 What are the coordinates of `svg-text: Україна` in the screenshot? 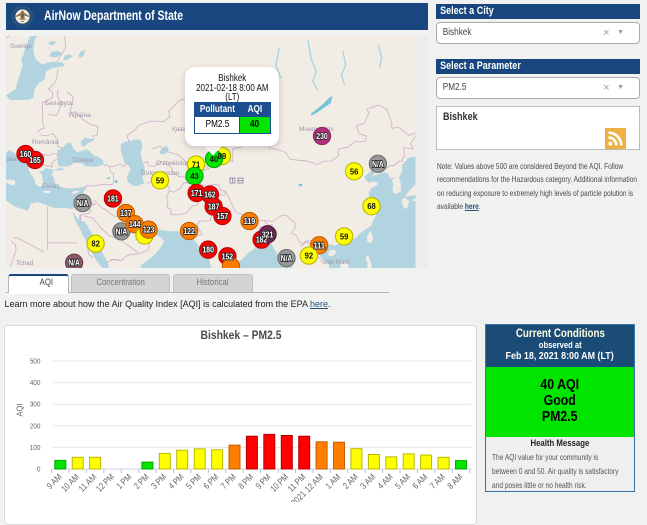 It's located at (79, 115).